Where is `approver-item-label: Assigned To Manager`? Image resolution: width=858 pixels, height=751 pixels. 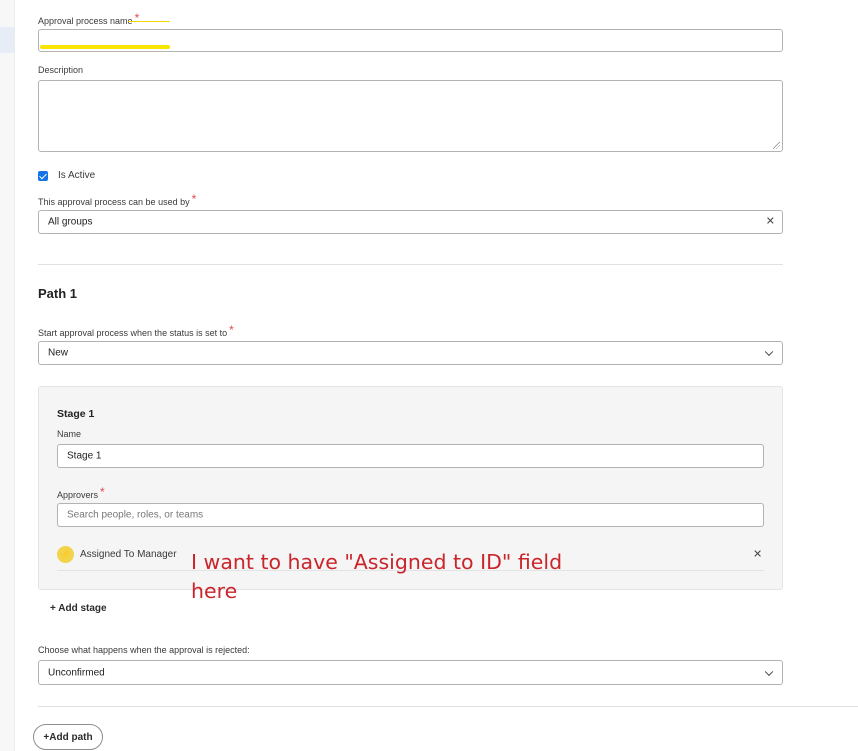 approver-item-label: Assigned To Manager is located at coordinates (128, 554).